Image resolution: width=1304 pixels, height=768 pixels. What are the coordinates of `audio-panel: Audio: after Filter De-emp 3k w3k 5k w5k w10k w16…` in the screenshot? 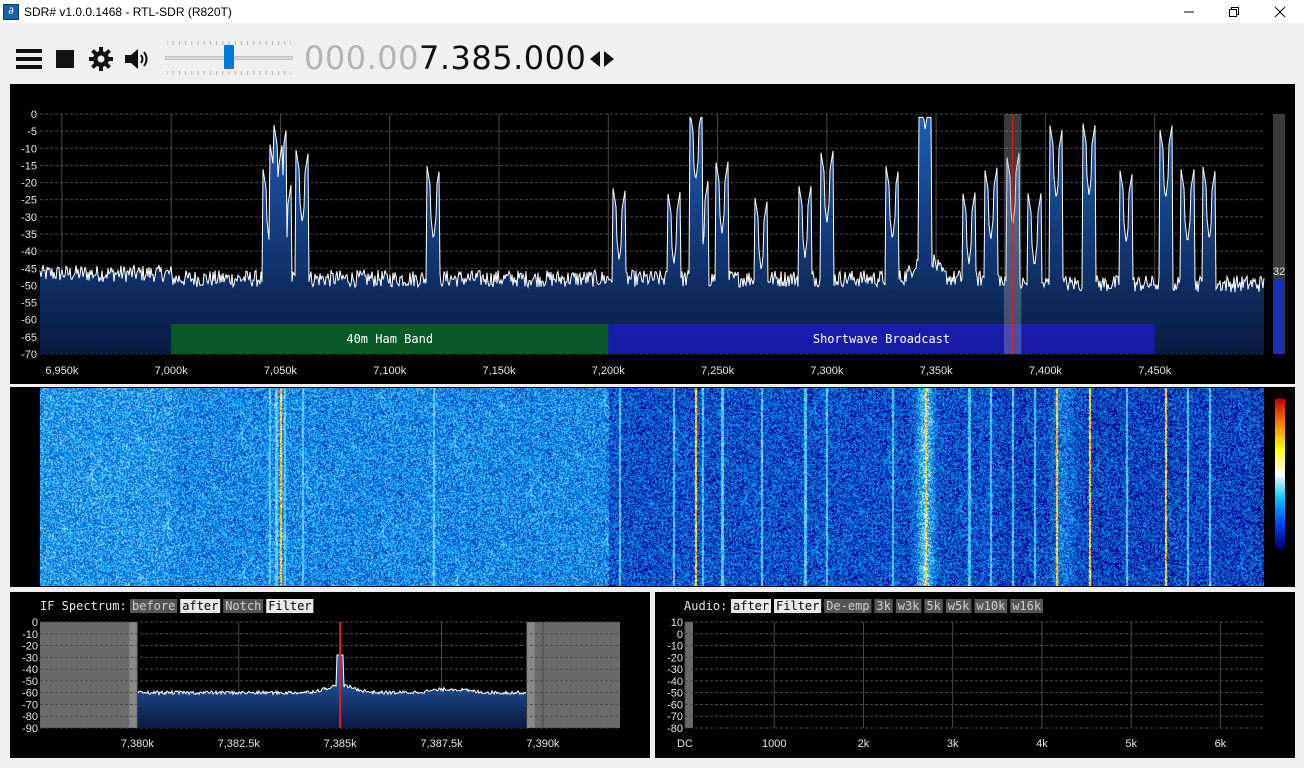 It's located at (975, 675).